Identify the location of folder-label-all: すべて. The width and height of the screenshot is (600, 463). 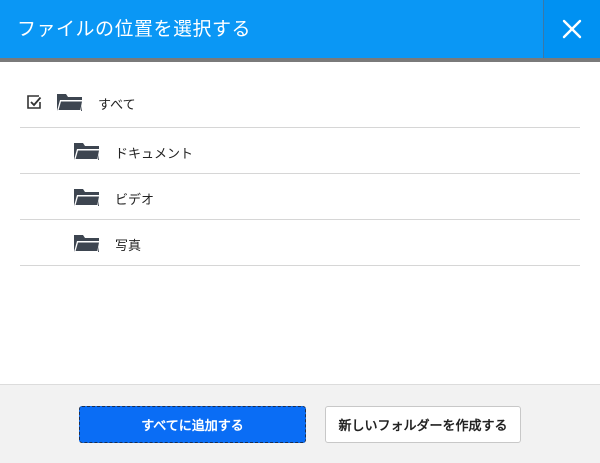
(117, 105).